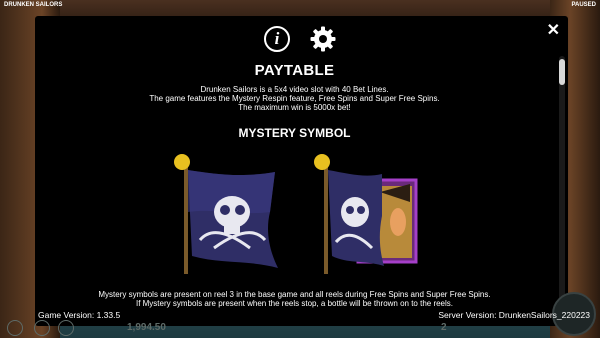  What do you see at coordinates (146, 327) in the screenshot?
I see `balance-value: 1,994.50` at bounding box center [146, 327].